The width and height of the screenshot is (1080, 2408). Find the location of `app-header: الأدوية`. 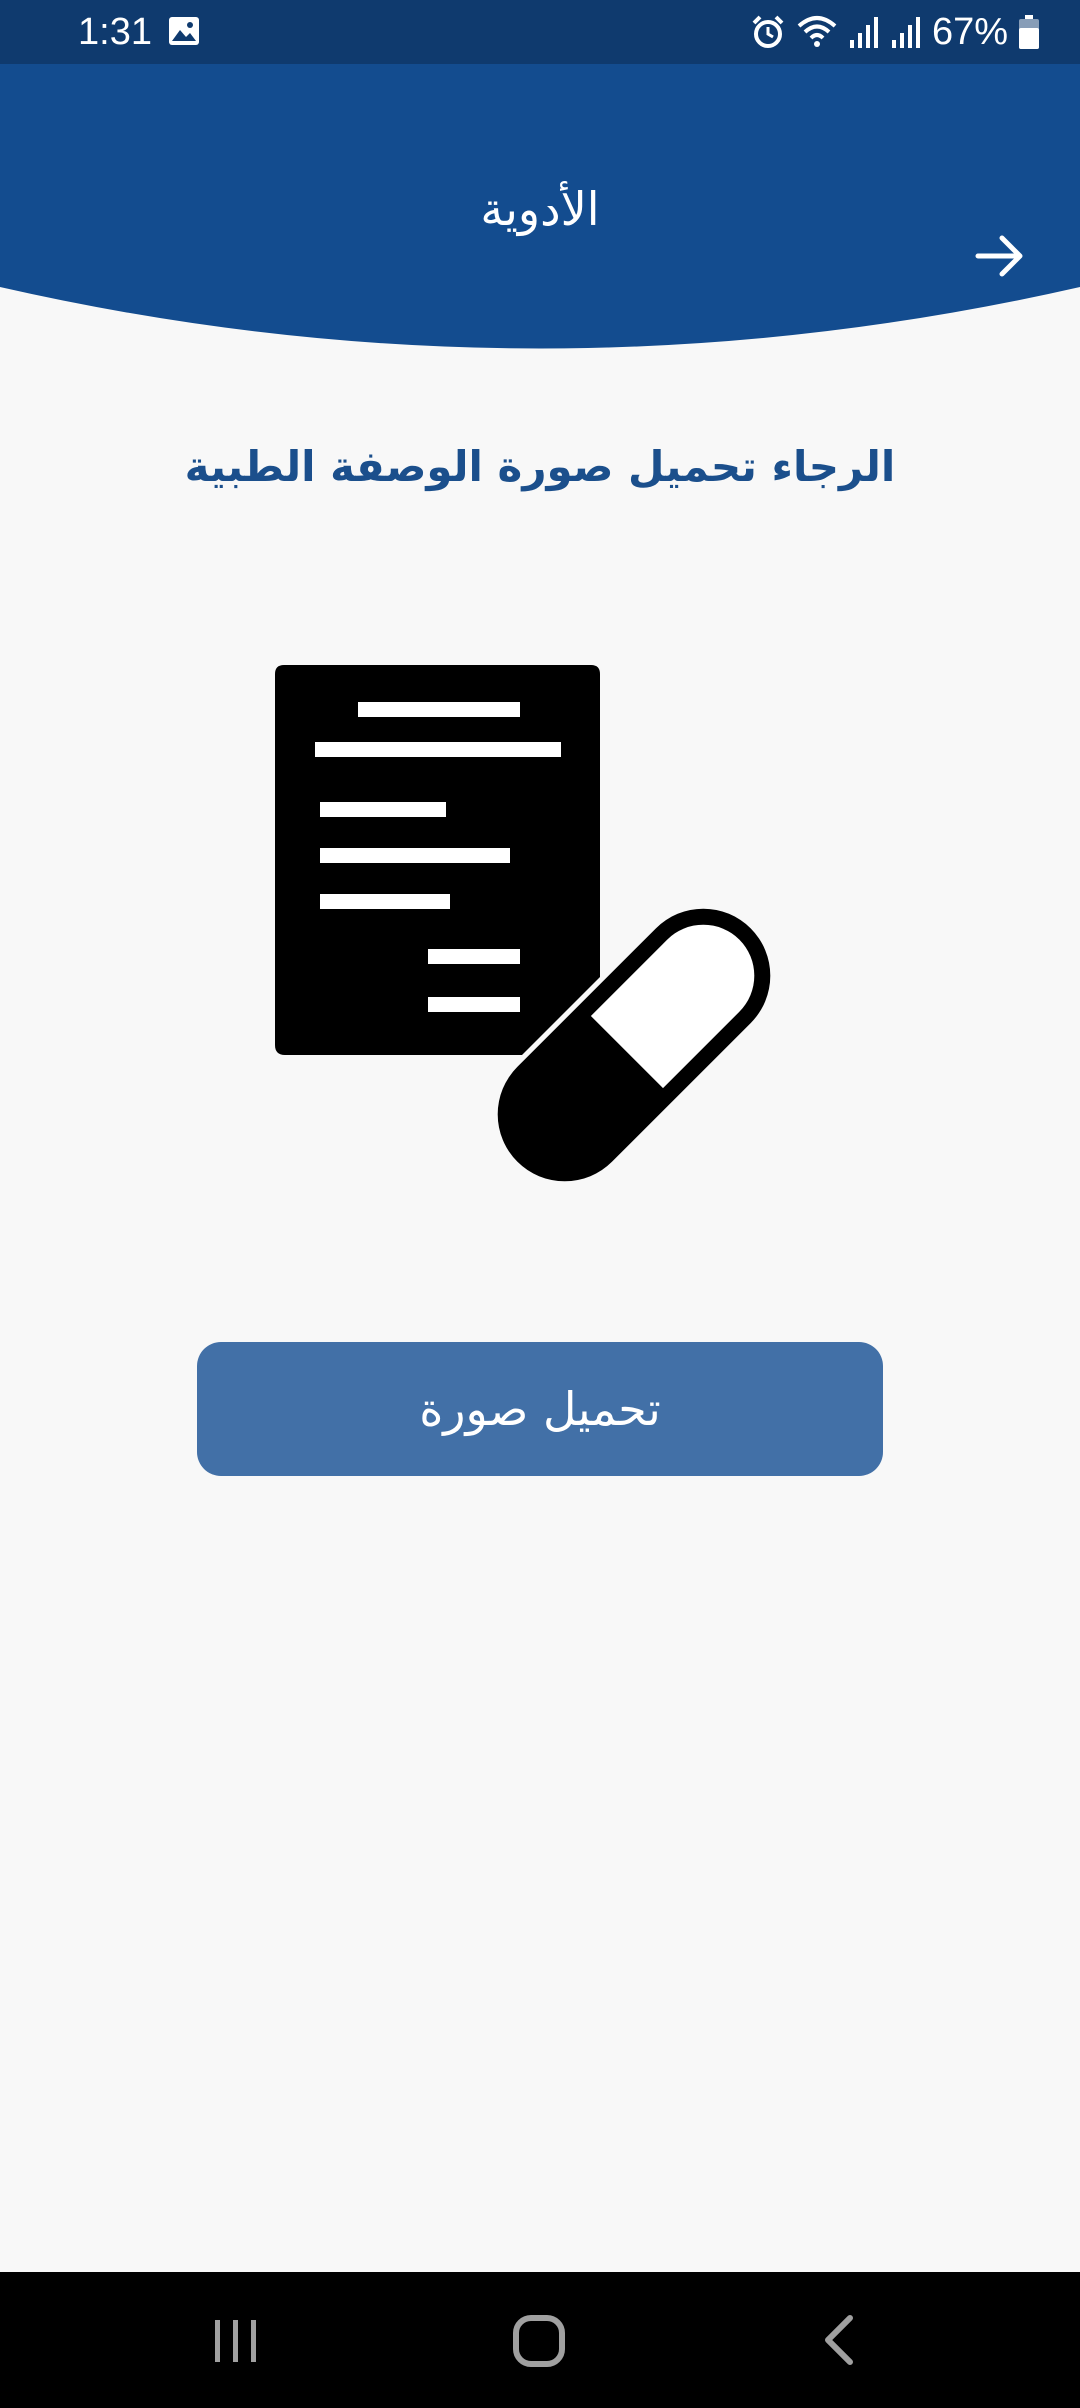

app-header: الأدوية is located at coordinates (540, 214).